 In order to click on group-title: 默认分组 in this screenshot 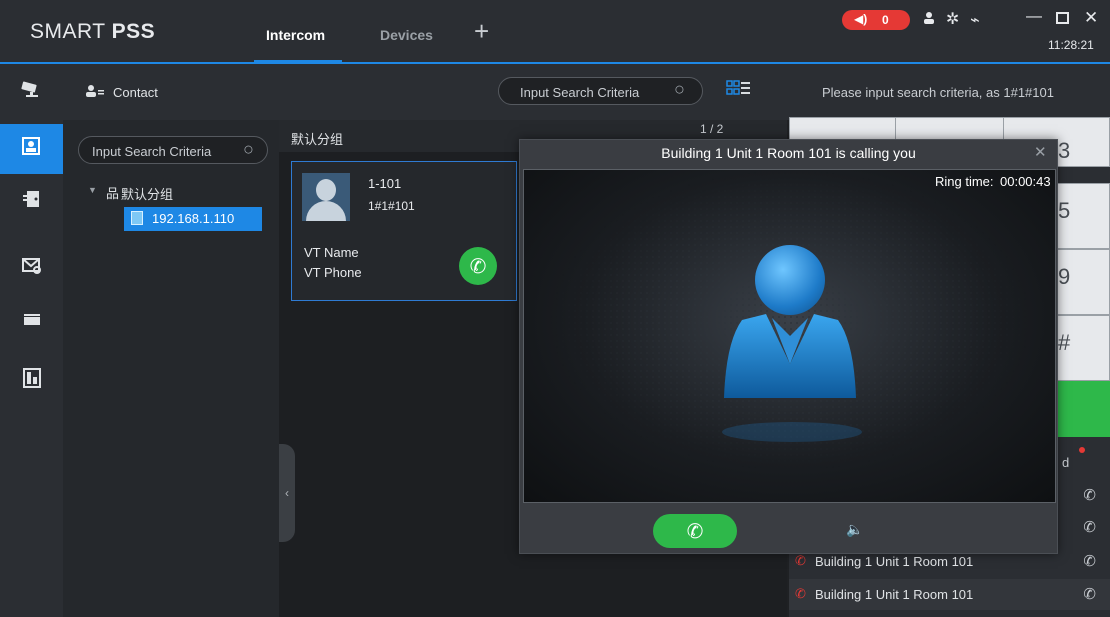, I will do `click(317, 139)`.